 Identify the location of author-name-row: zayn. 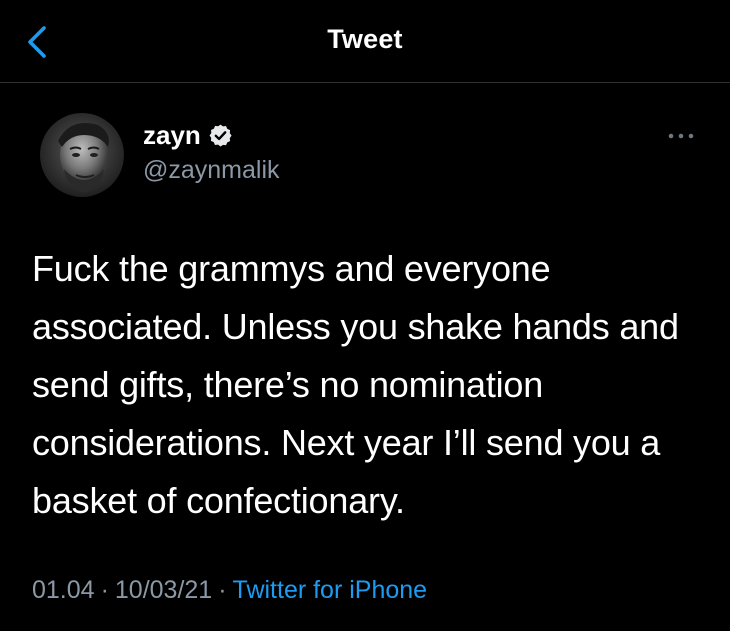
(188, 135).